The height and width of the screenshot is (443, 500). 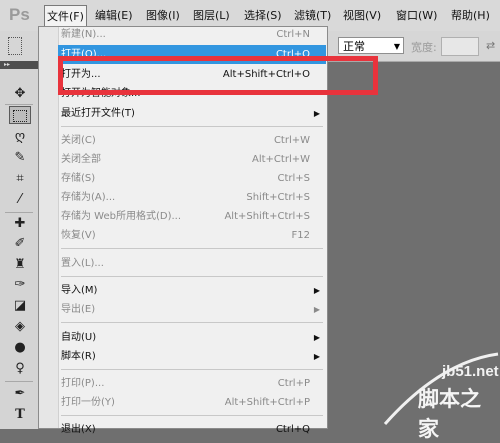 I want to click on menu-item-close: 关闭(C) Ctrl+W, so click(x=192, y=140).